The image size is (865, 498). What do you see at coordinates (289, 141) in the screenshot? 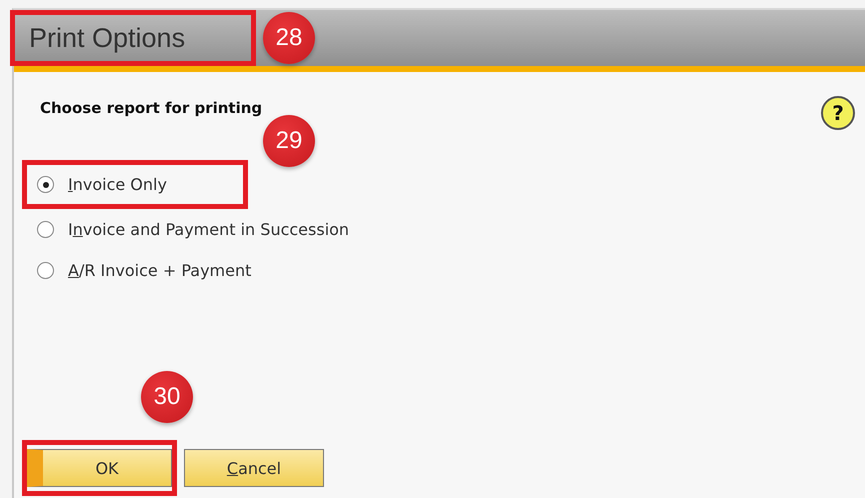
I see `callout-number: 29` at bounding box center [289, 141].